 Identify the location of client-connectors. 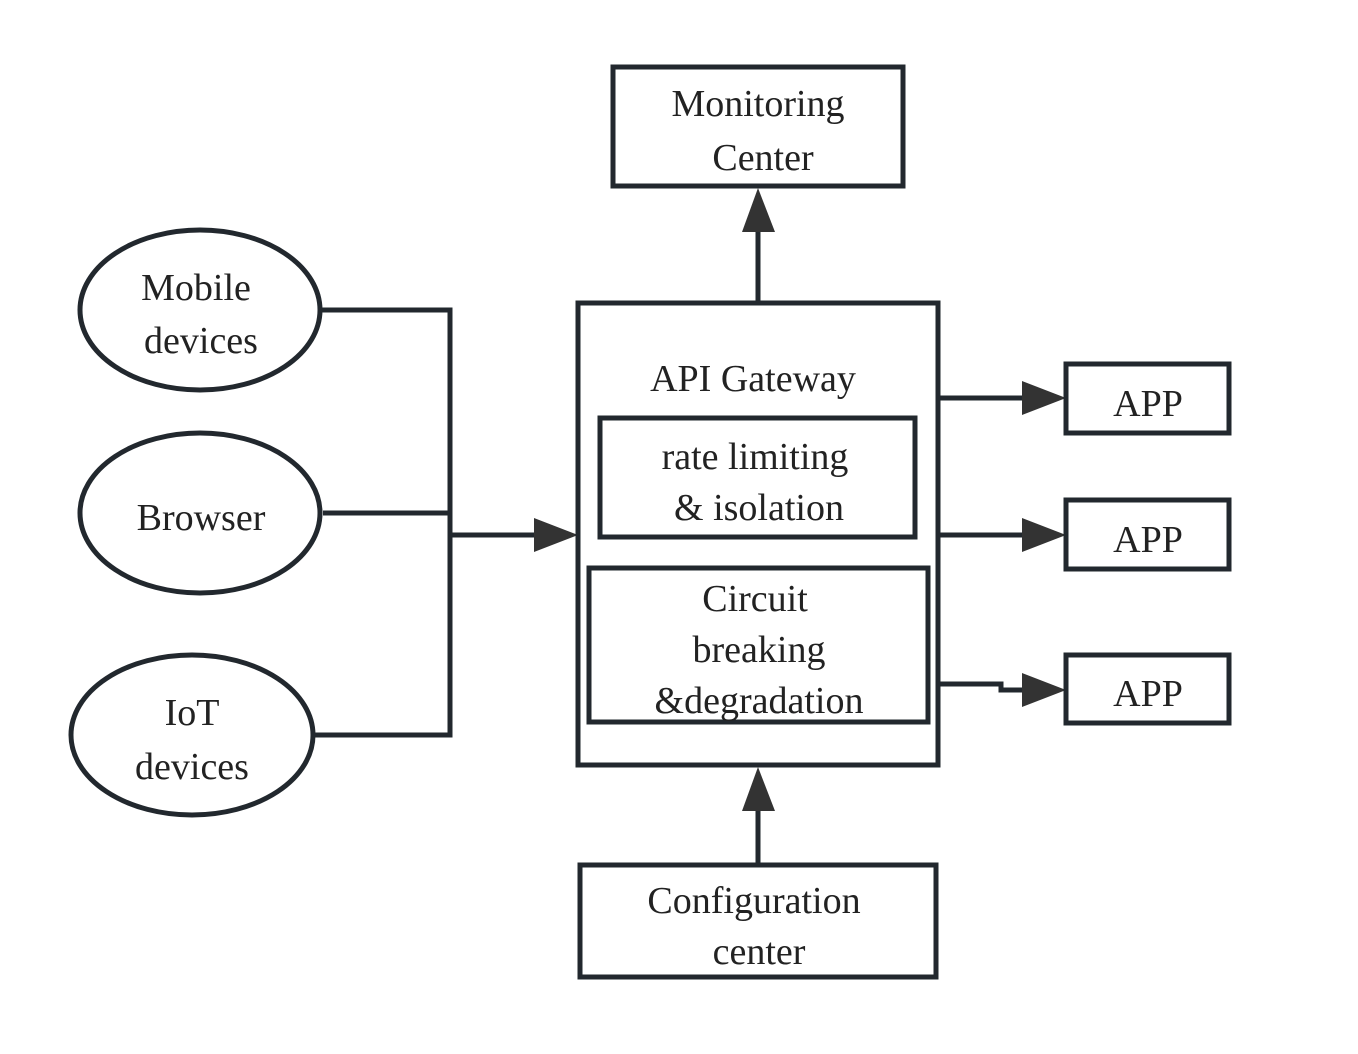
(445, 522).